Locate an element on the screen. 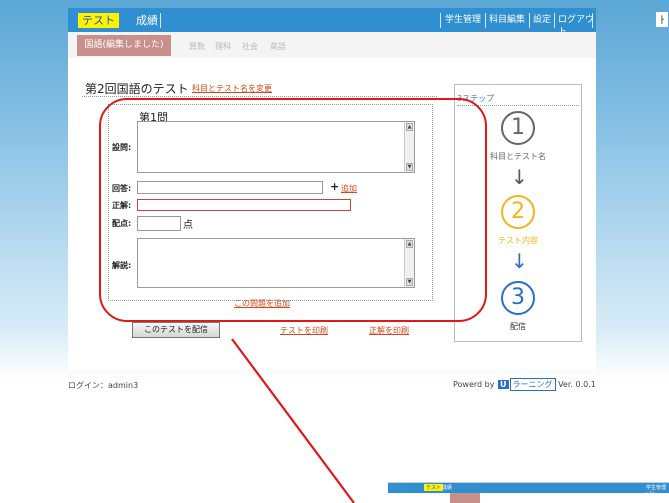 This screenshot has height=503, width=669. nav-subject-edit: 科目編集 is located at coordinates (507, 20).